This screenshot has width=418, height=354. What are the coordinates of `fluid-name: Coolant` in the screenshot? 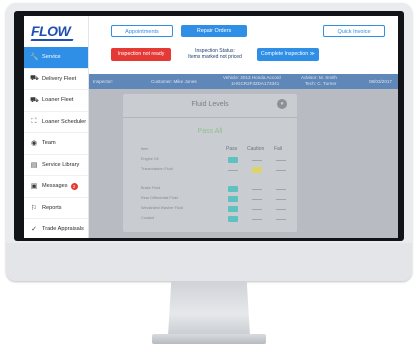 It's located at (148, 218).